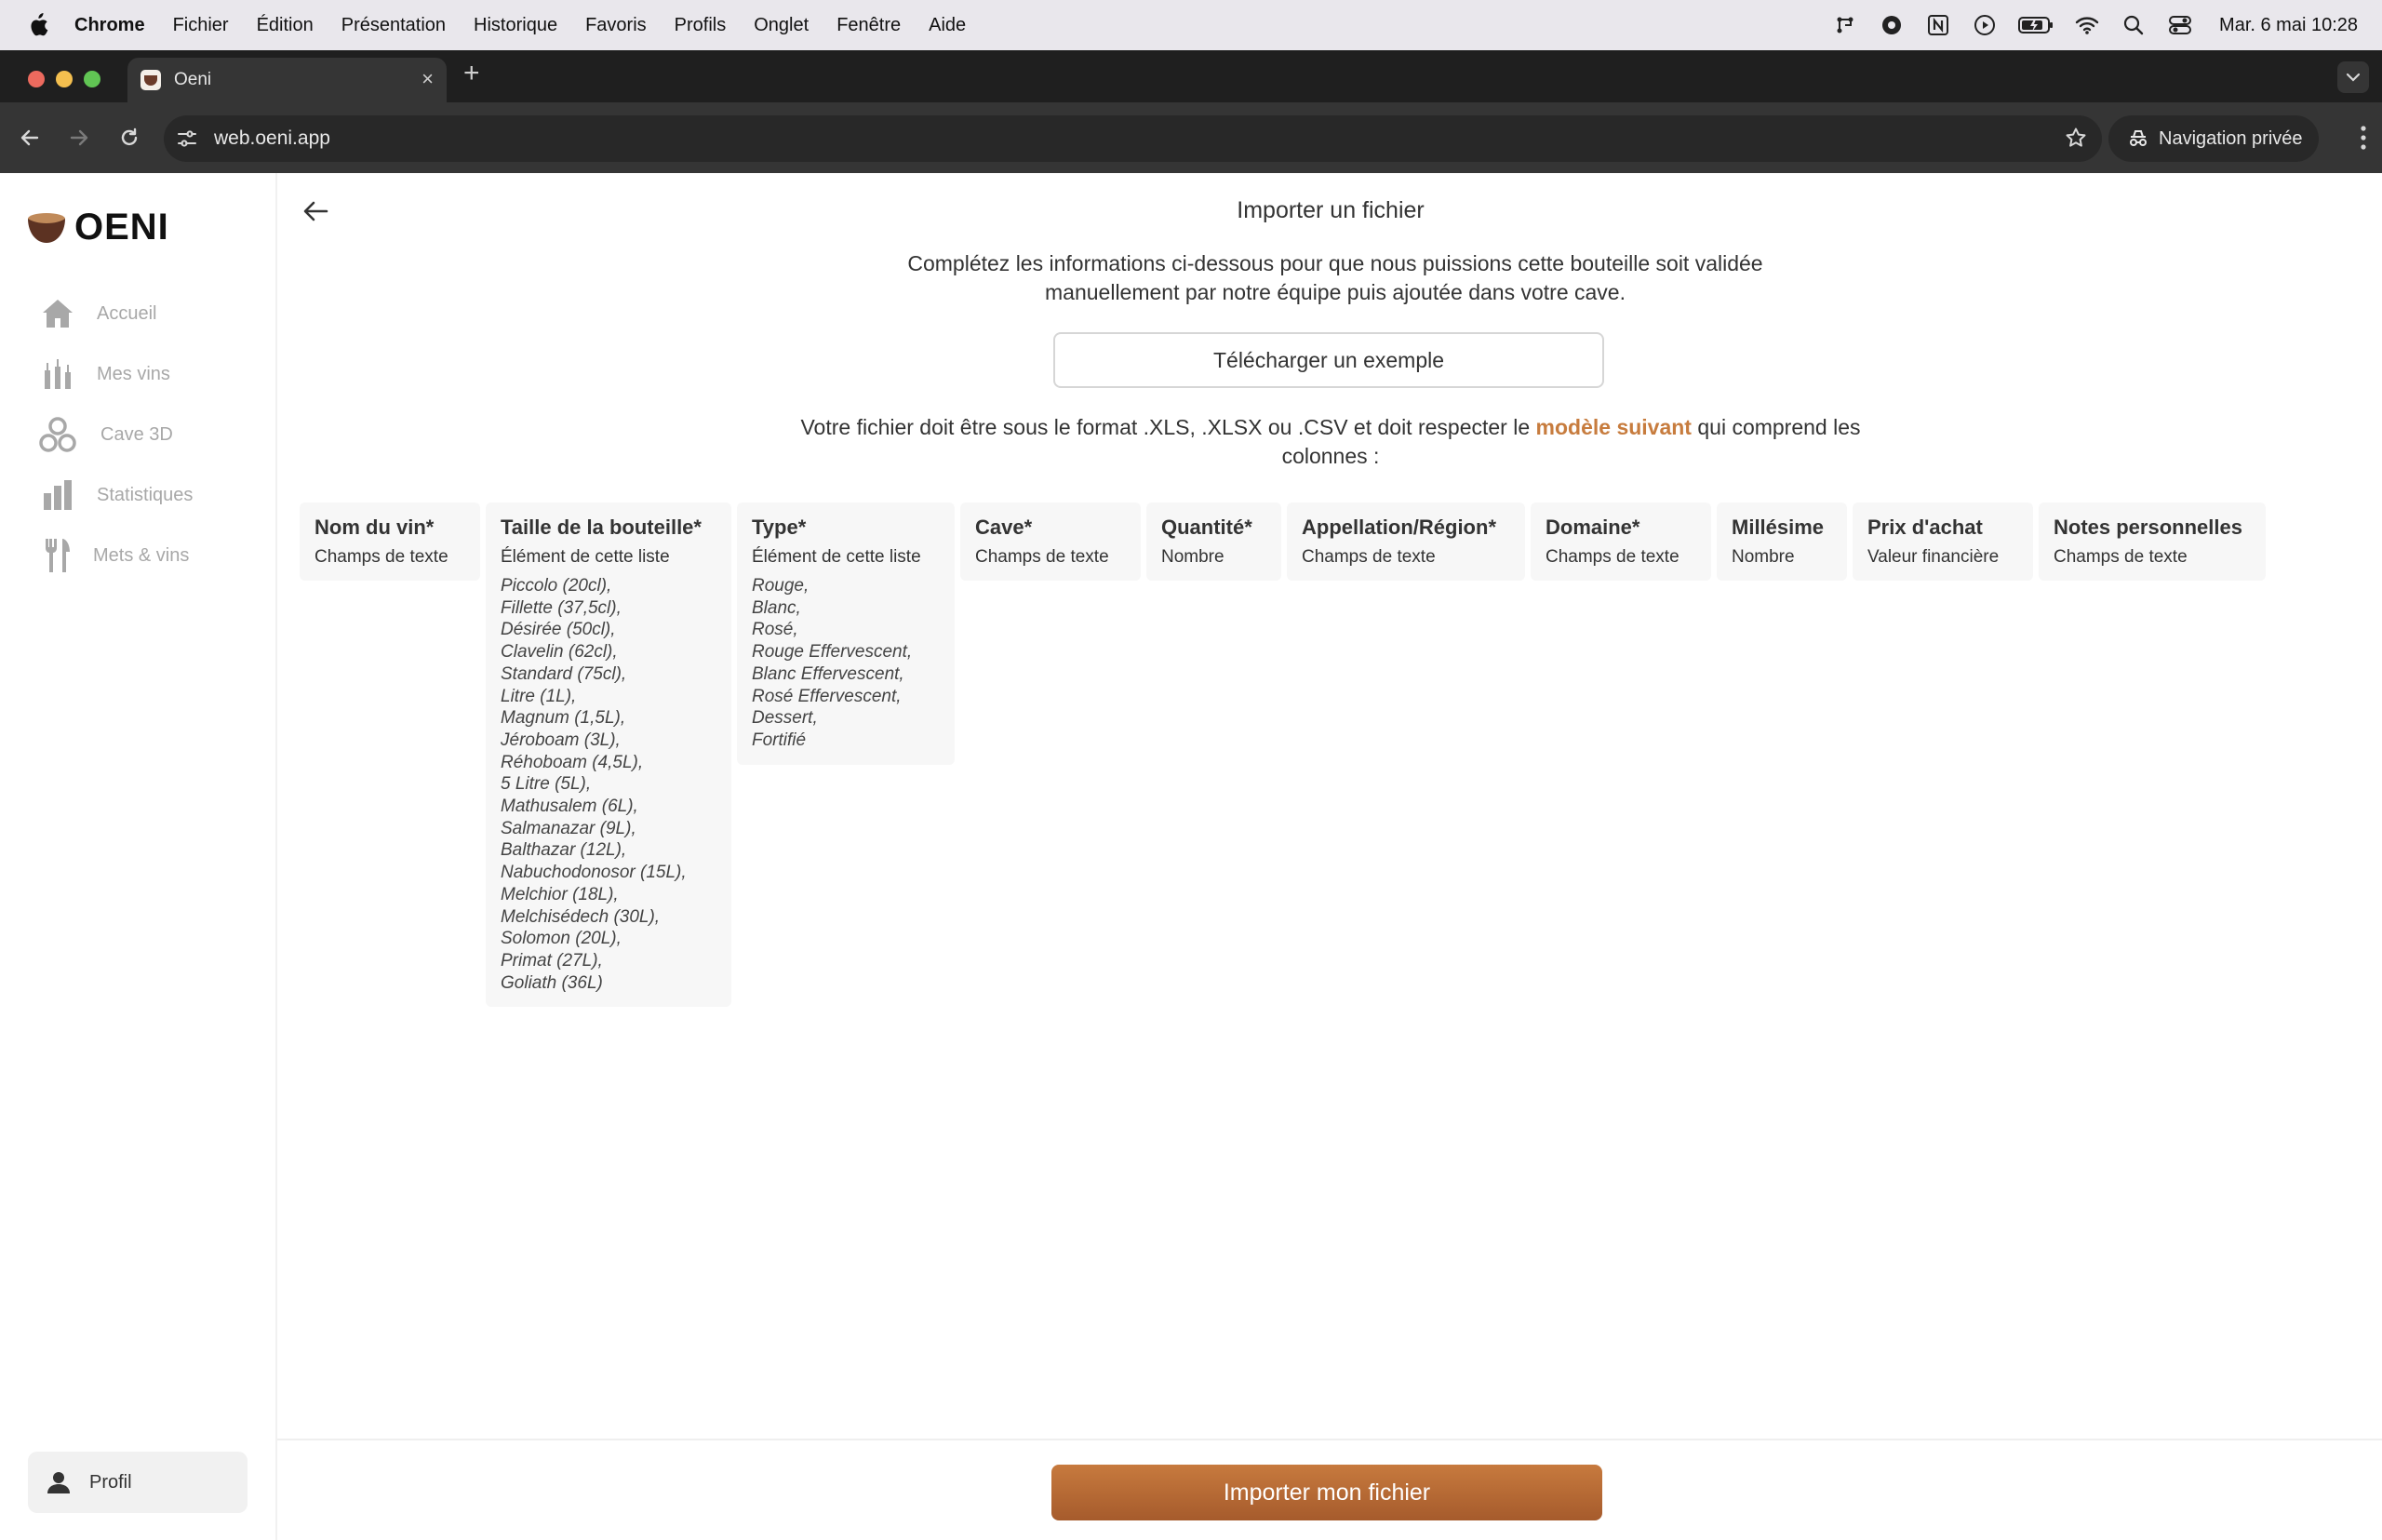 This screenshot has height=1540, width=2382. What do you see at coordinates (2288, 25) in the screenshot?
I see `menubar-clock: Mar. 6 mai 10:28` at bounding box center [2288, 25].